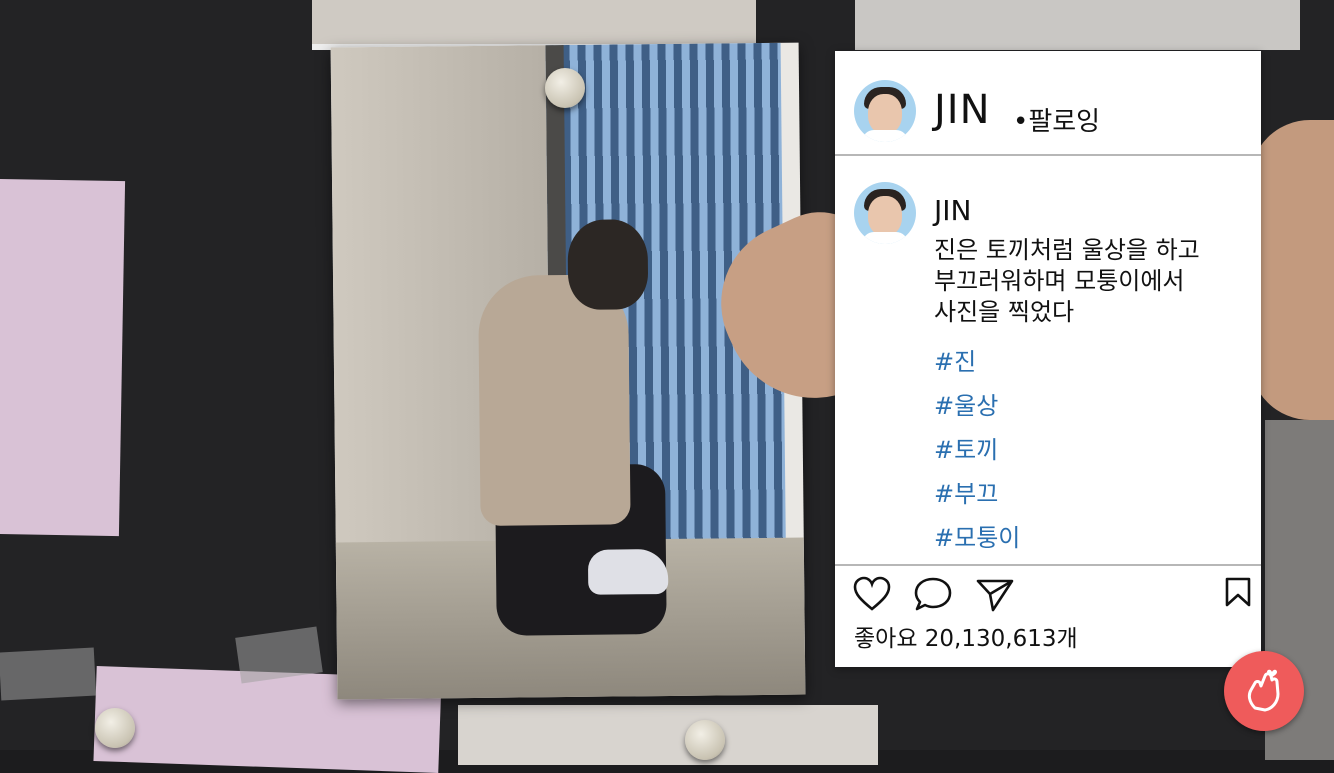 This screenshot has height=773, width=1334. Describe the element at coordinates (995, 595) in the screenshot. I see `send-icon` at that location.